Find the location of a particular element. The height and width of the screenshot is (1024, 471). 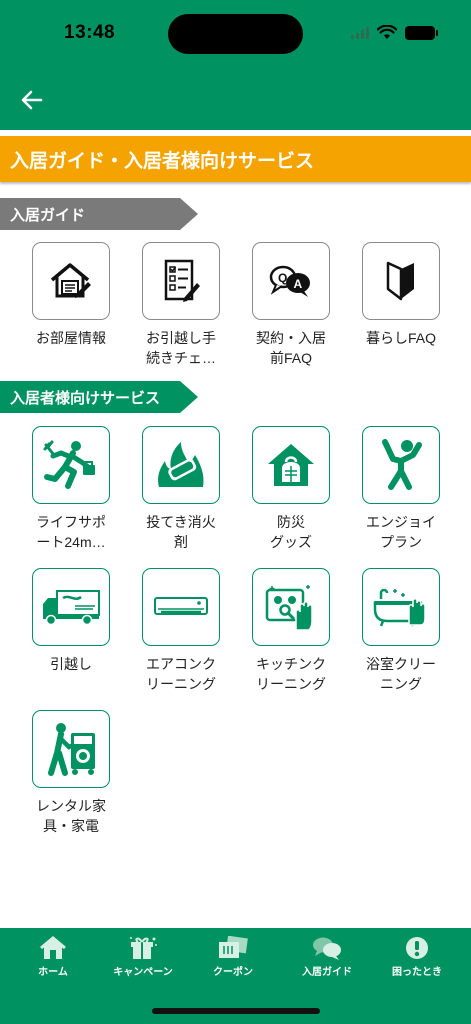

back-arrow-icon is located at coordinates (32, 100).